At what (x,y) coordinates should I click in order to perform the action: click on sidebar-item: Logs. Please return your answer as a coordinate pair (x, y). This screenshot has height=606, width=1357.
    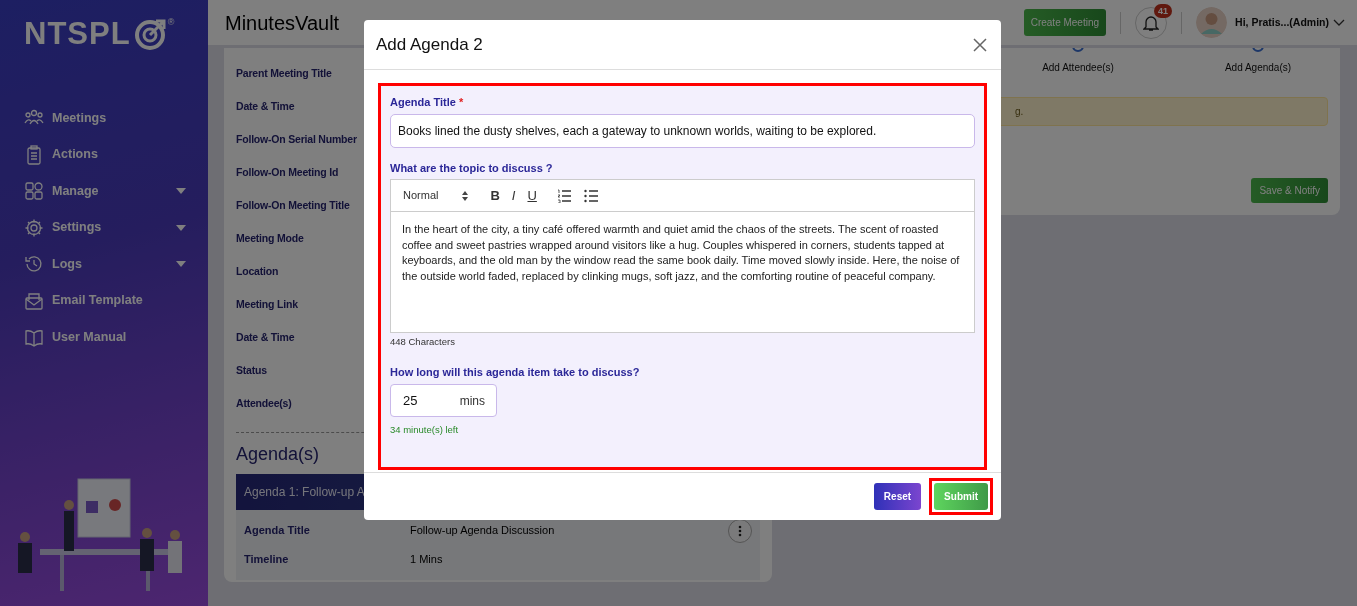
    Looking at the image, I should click on (104, 264).